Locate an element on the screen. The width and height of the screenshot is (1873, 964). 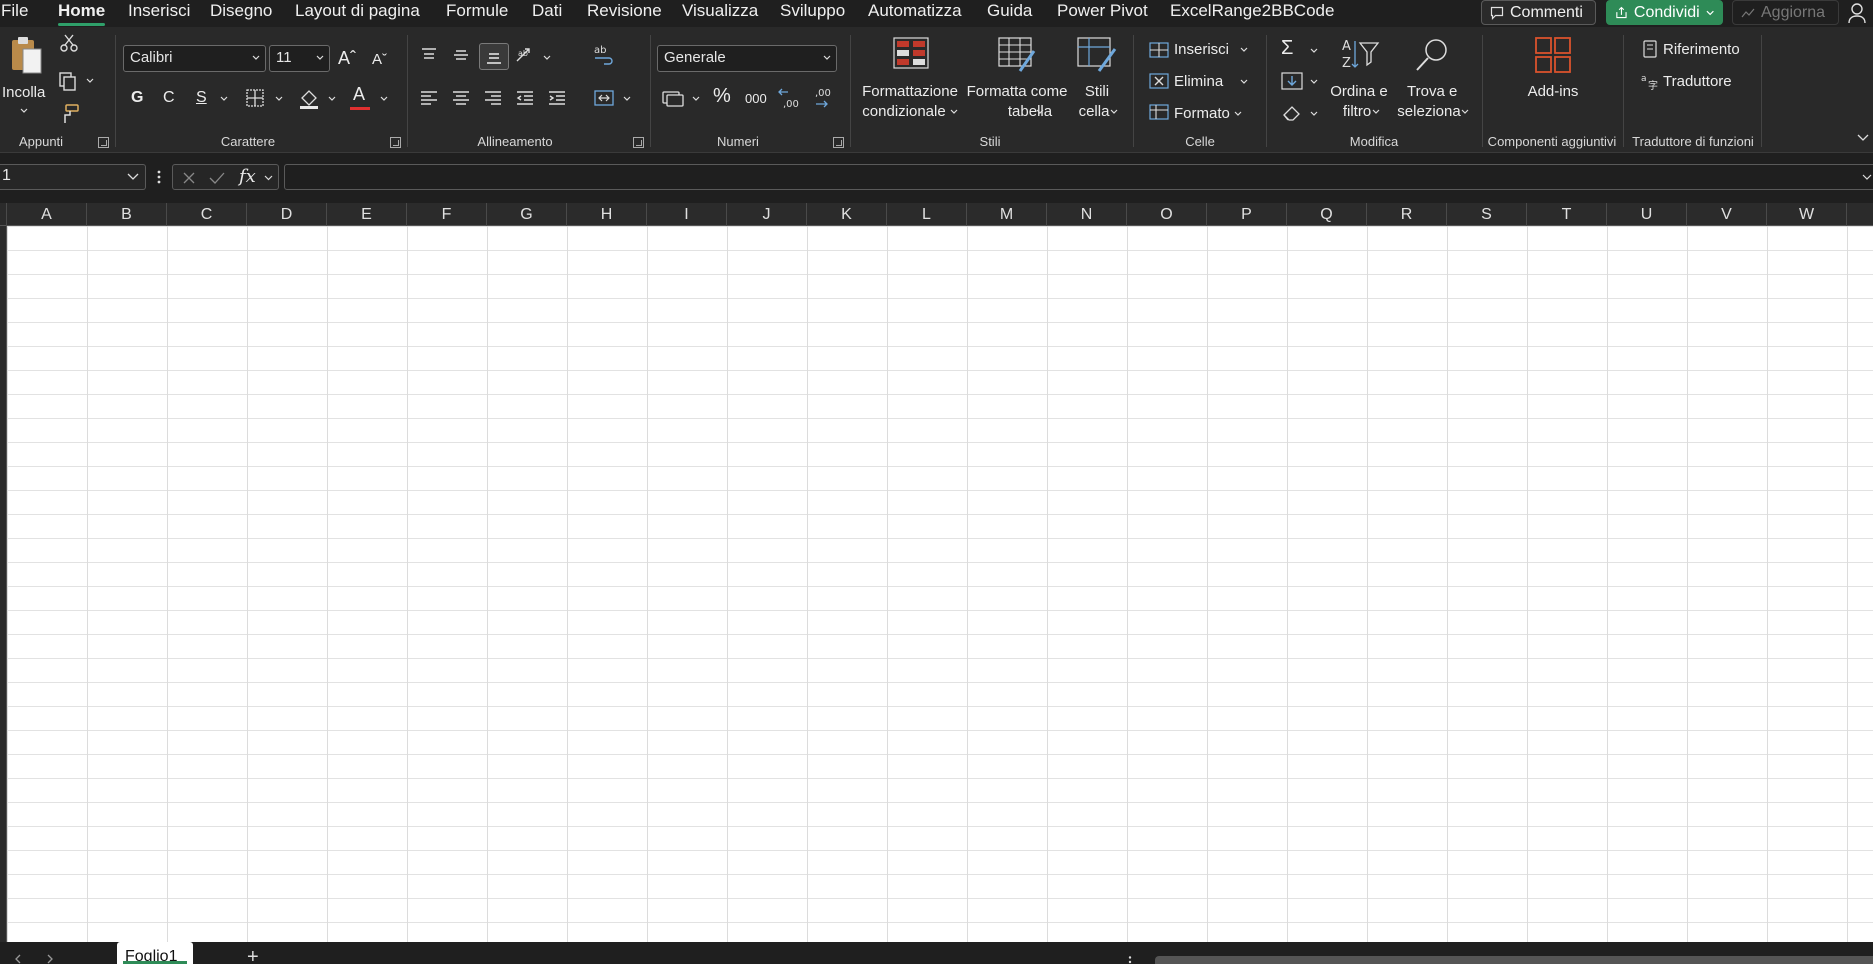
format-cells-chevron-icon is located at coordinates (1238, 114).